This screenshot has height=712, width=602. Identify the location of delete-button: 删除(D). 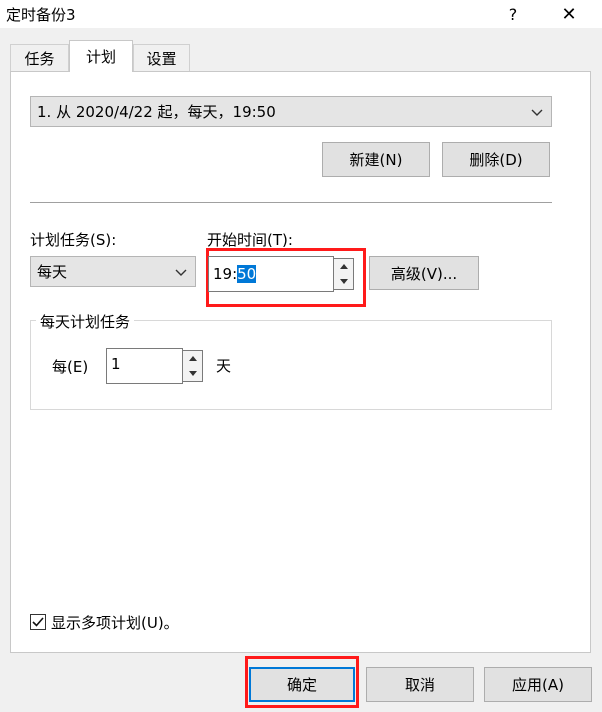
(496, 159).